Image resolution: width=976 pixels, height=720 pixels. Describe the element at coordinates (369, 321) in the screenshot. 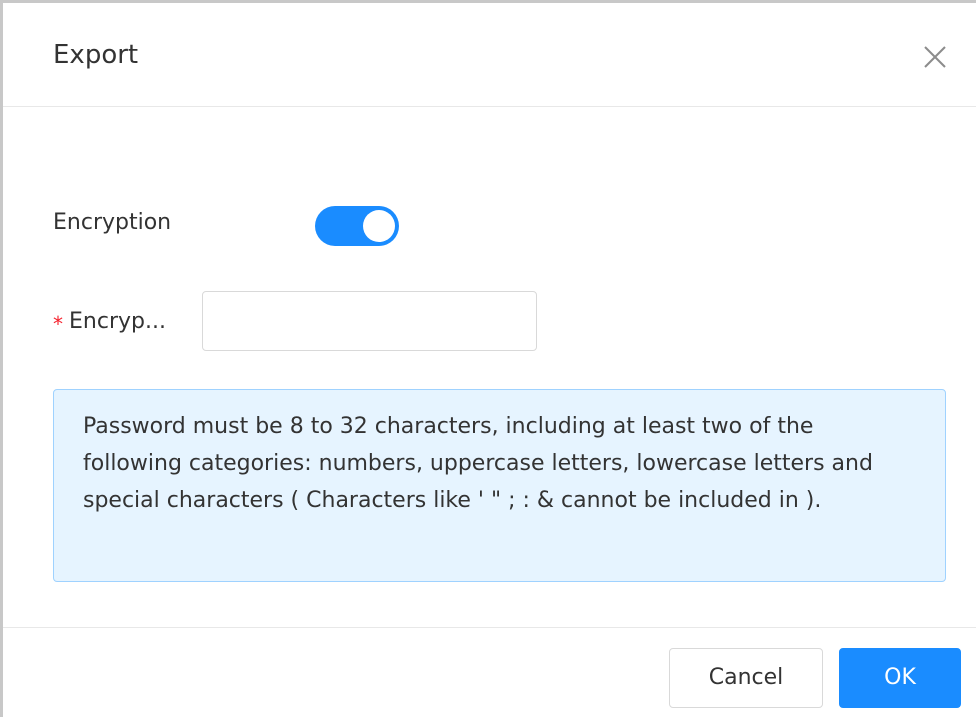

I see `encryption-password-input` at that location.